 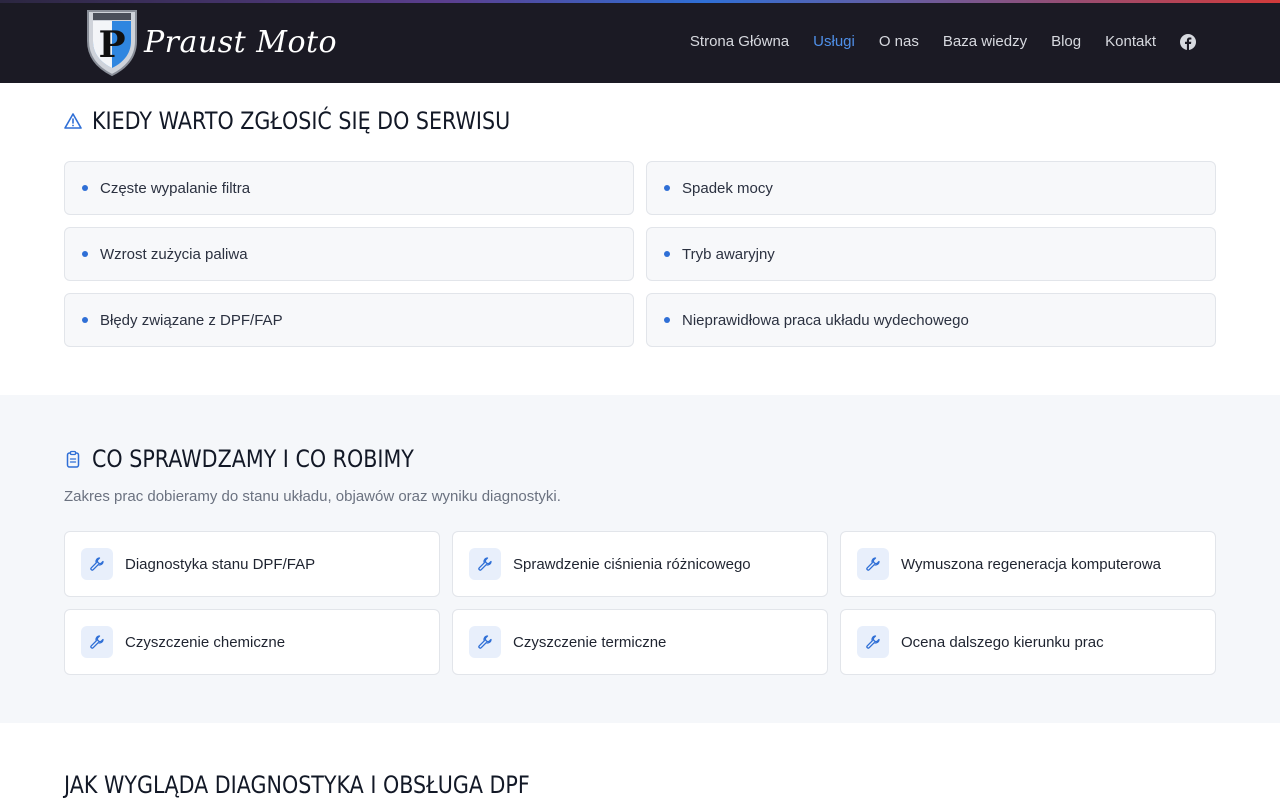 What do you see at coordinates (349, 188) in the screenshot?
I see `symptom-item: Częste wypalanie filtra` at bounding box center [349, 188].